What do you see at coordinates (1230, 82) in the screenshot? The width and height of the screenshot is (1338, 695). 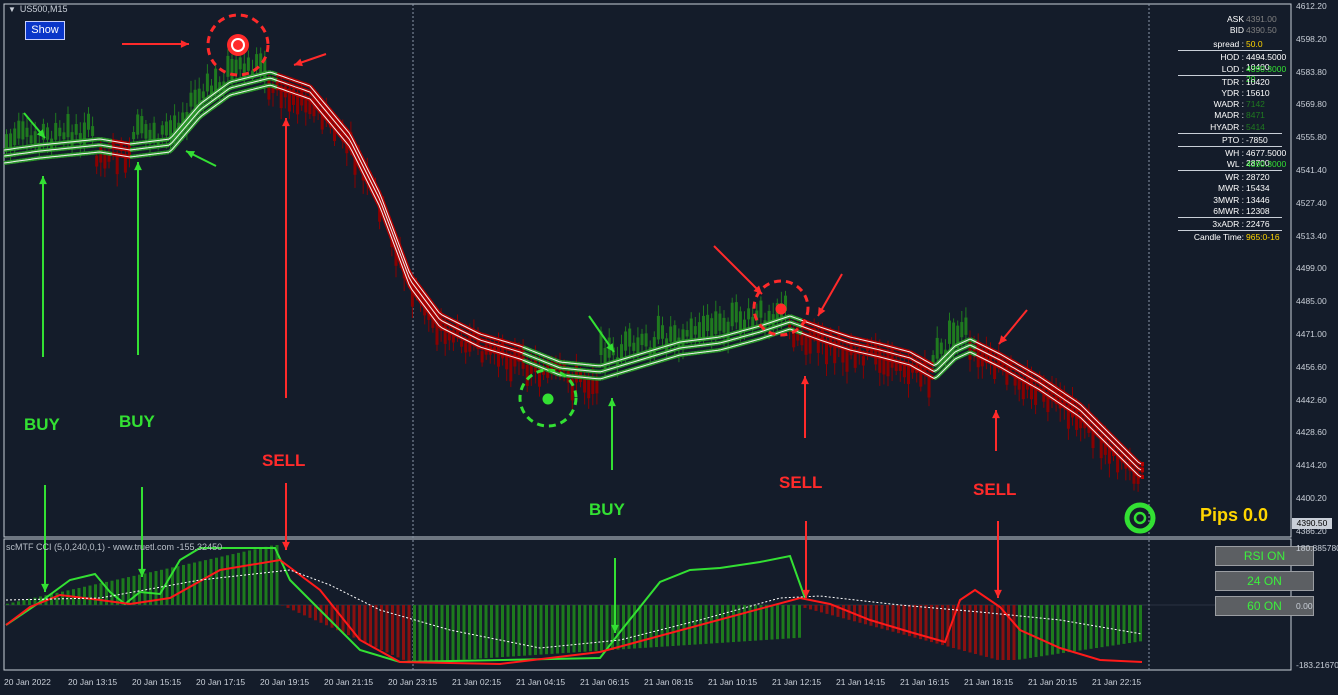 I see `stats-row: TDR :10420` at bounding box center [1230, 82].